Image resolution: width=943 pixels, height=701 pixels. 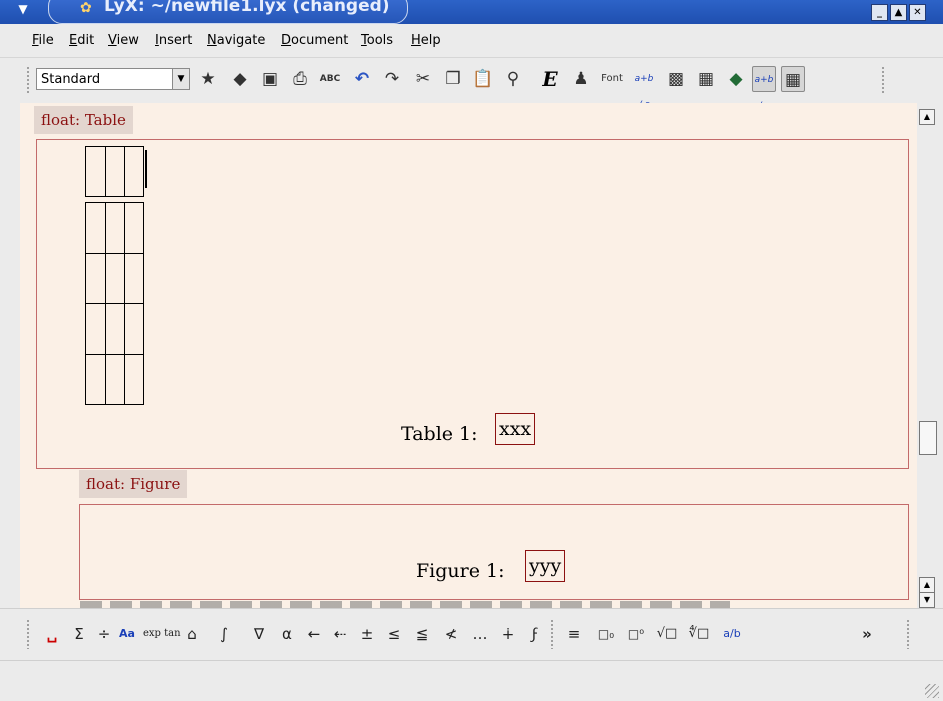 I want to click on scroll-down-icon: ▼, so click(x=927, y=600).